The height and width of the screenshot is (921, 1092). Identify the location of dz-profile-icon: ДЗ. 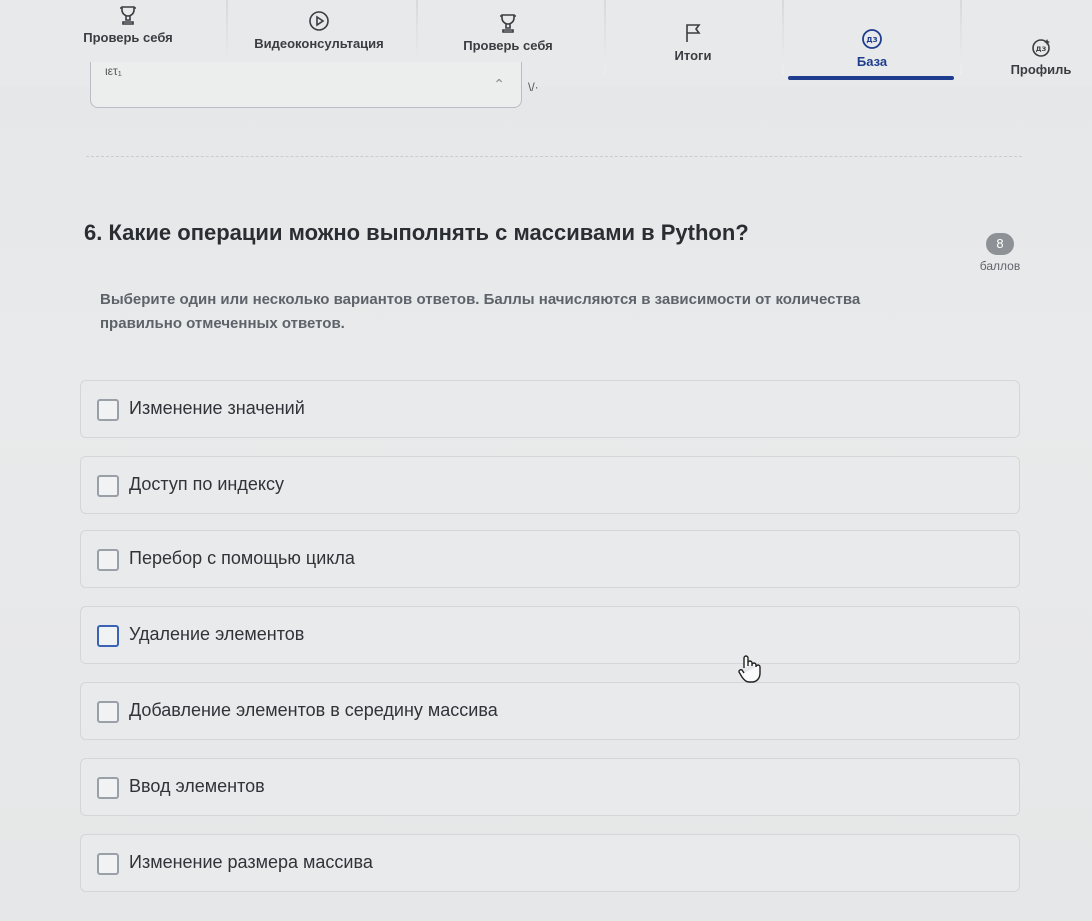
(1041, 47).